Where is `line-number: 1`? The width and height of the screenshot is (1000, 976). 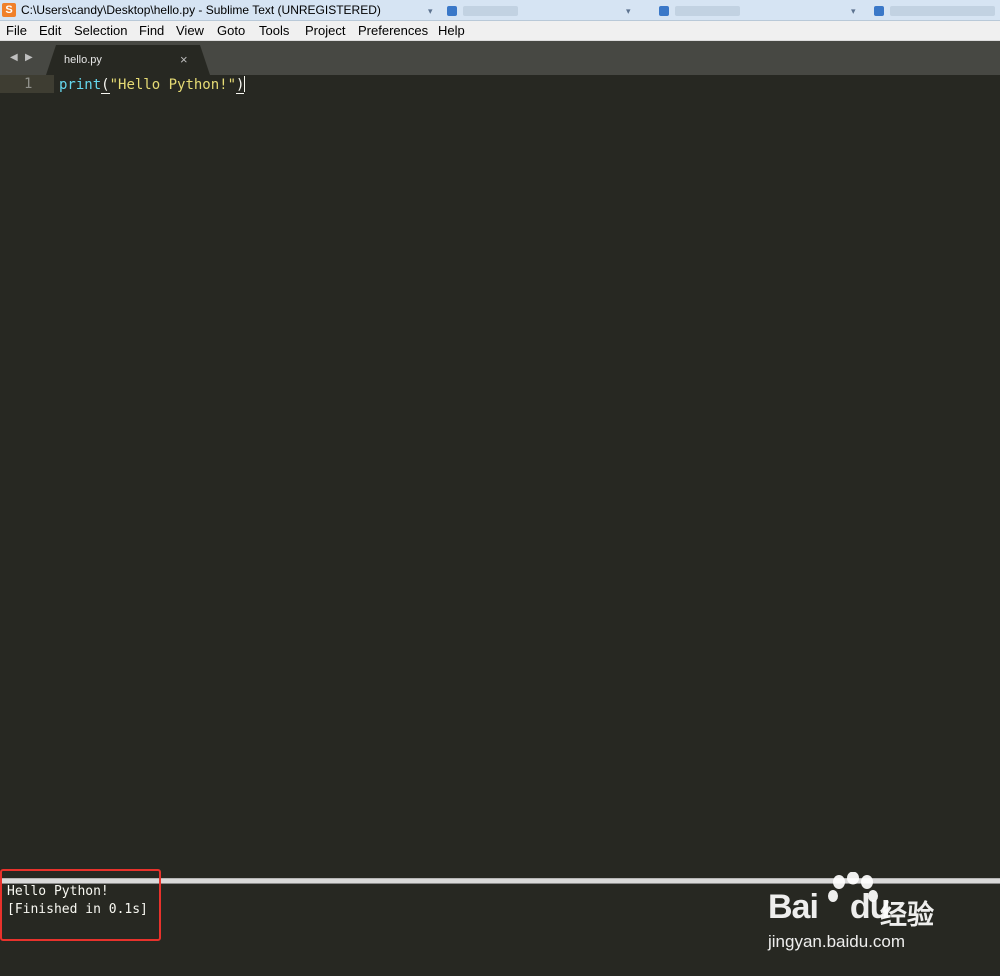 line-number: 1 is located at coordinates (28, 84).